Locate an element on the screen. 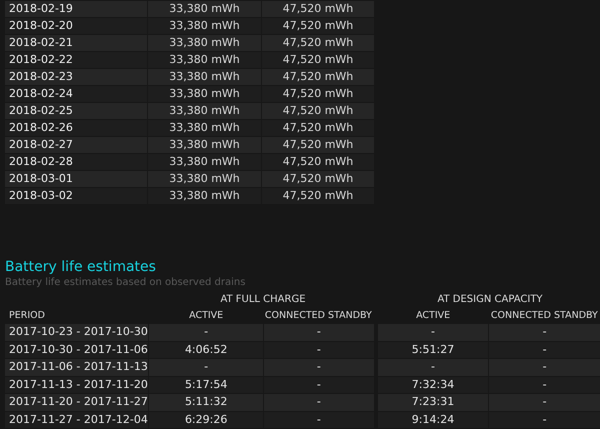  table-cell: 2018-02-22 is located at coordinates (76, 60).